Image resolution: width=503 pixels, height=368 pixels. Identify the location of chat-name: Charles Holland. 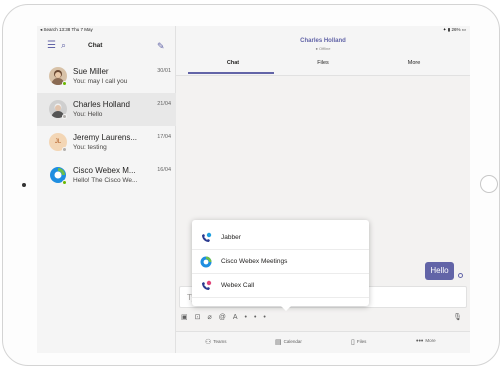
(101, 104).